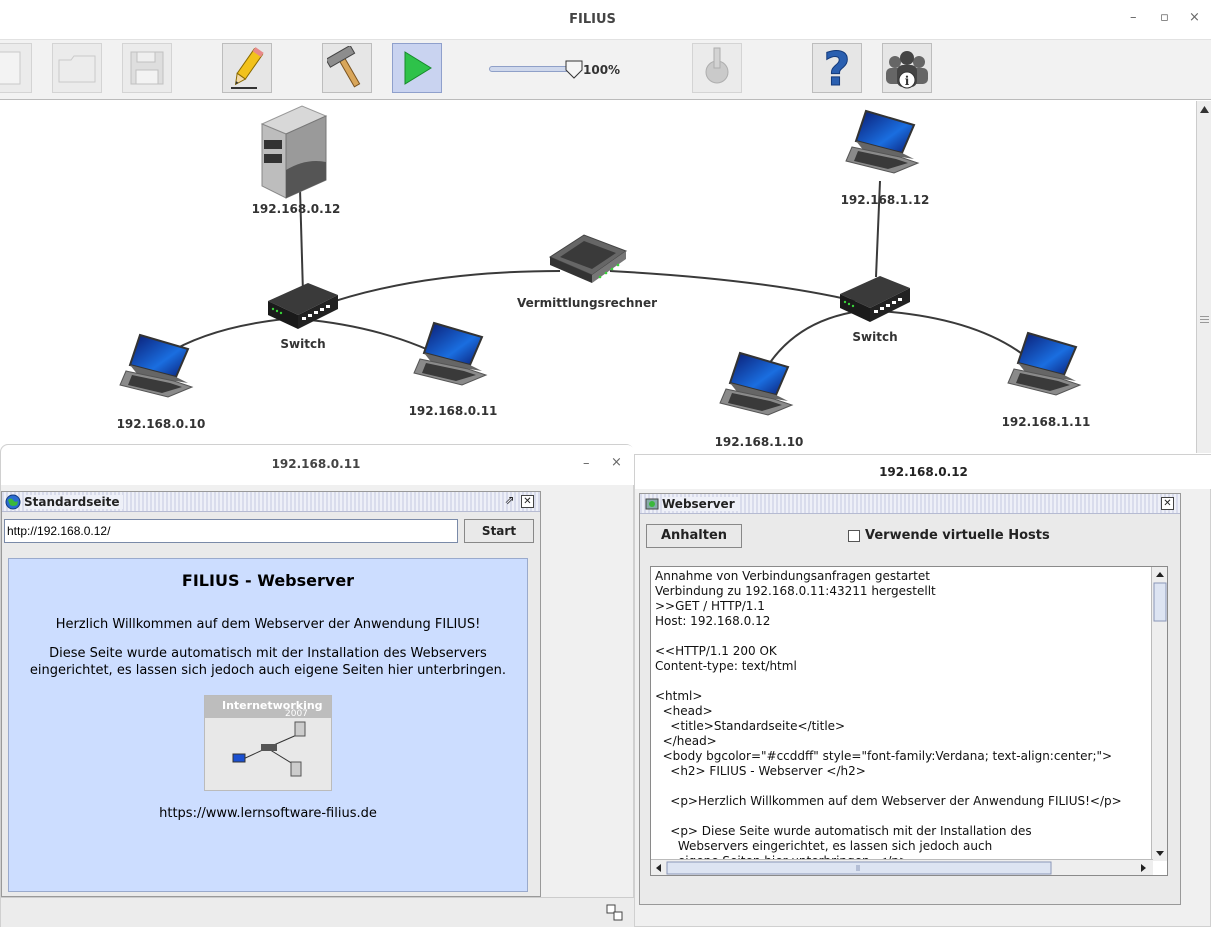 The image size is (1211, 927). What do you see at coordinates (318, 912) in the screenshot?
I see `client-statusbar` at bounding box center [318, 912].